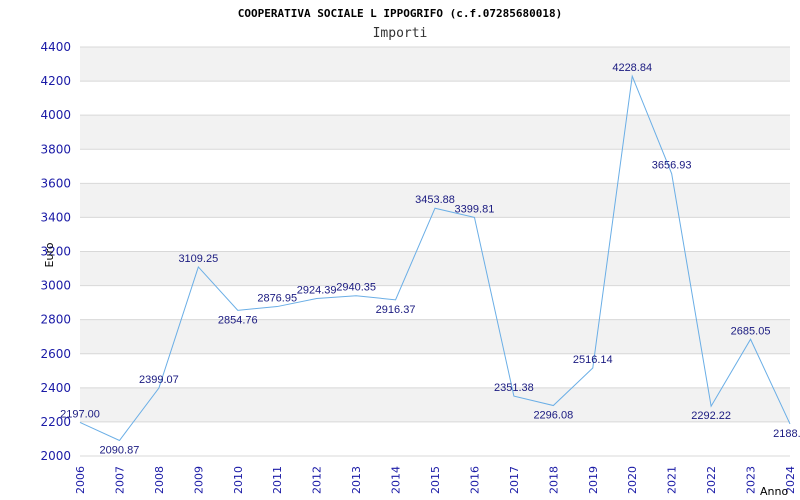  Describe the element at coordinates (553, 416) in the screenshot. I see `data-label: 2296.08` at that location.